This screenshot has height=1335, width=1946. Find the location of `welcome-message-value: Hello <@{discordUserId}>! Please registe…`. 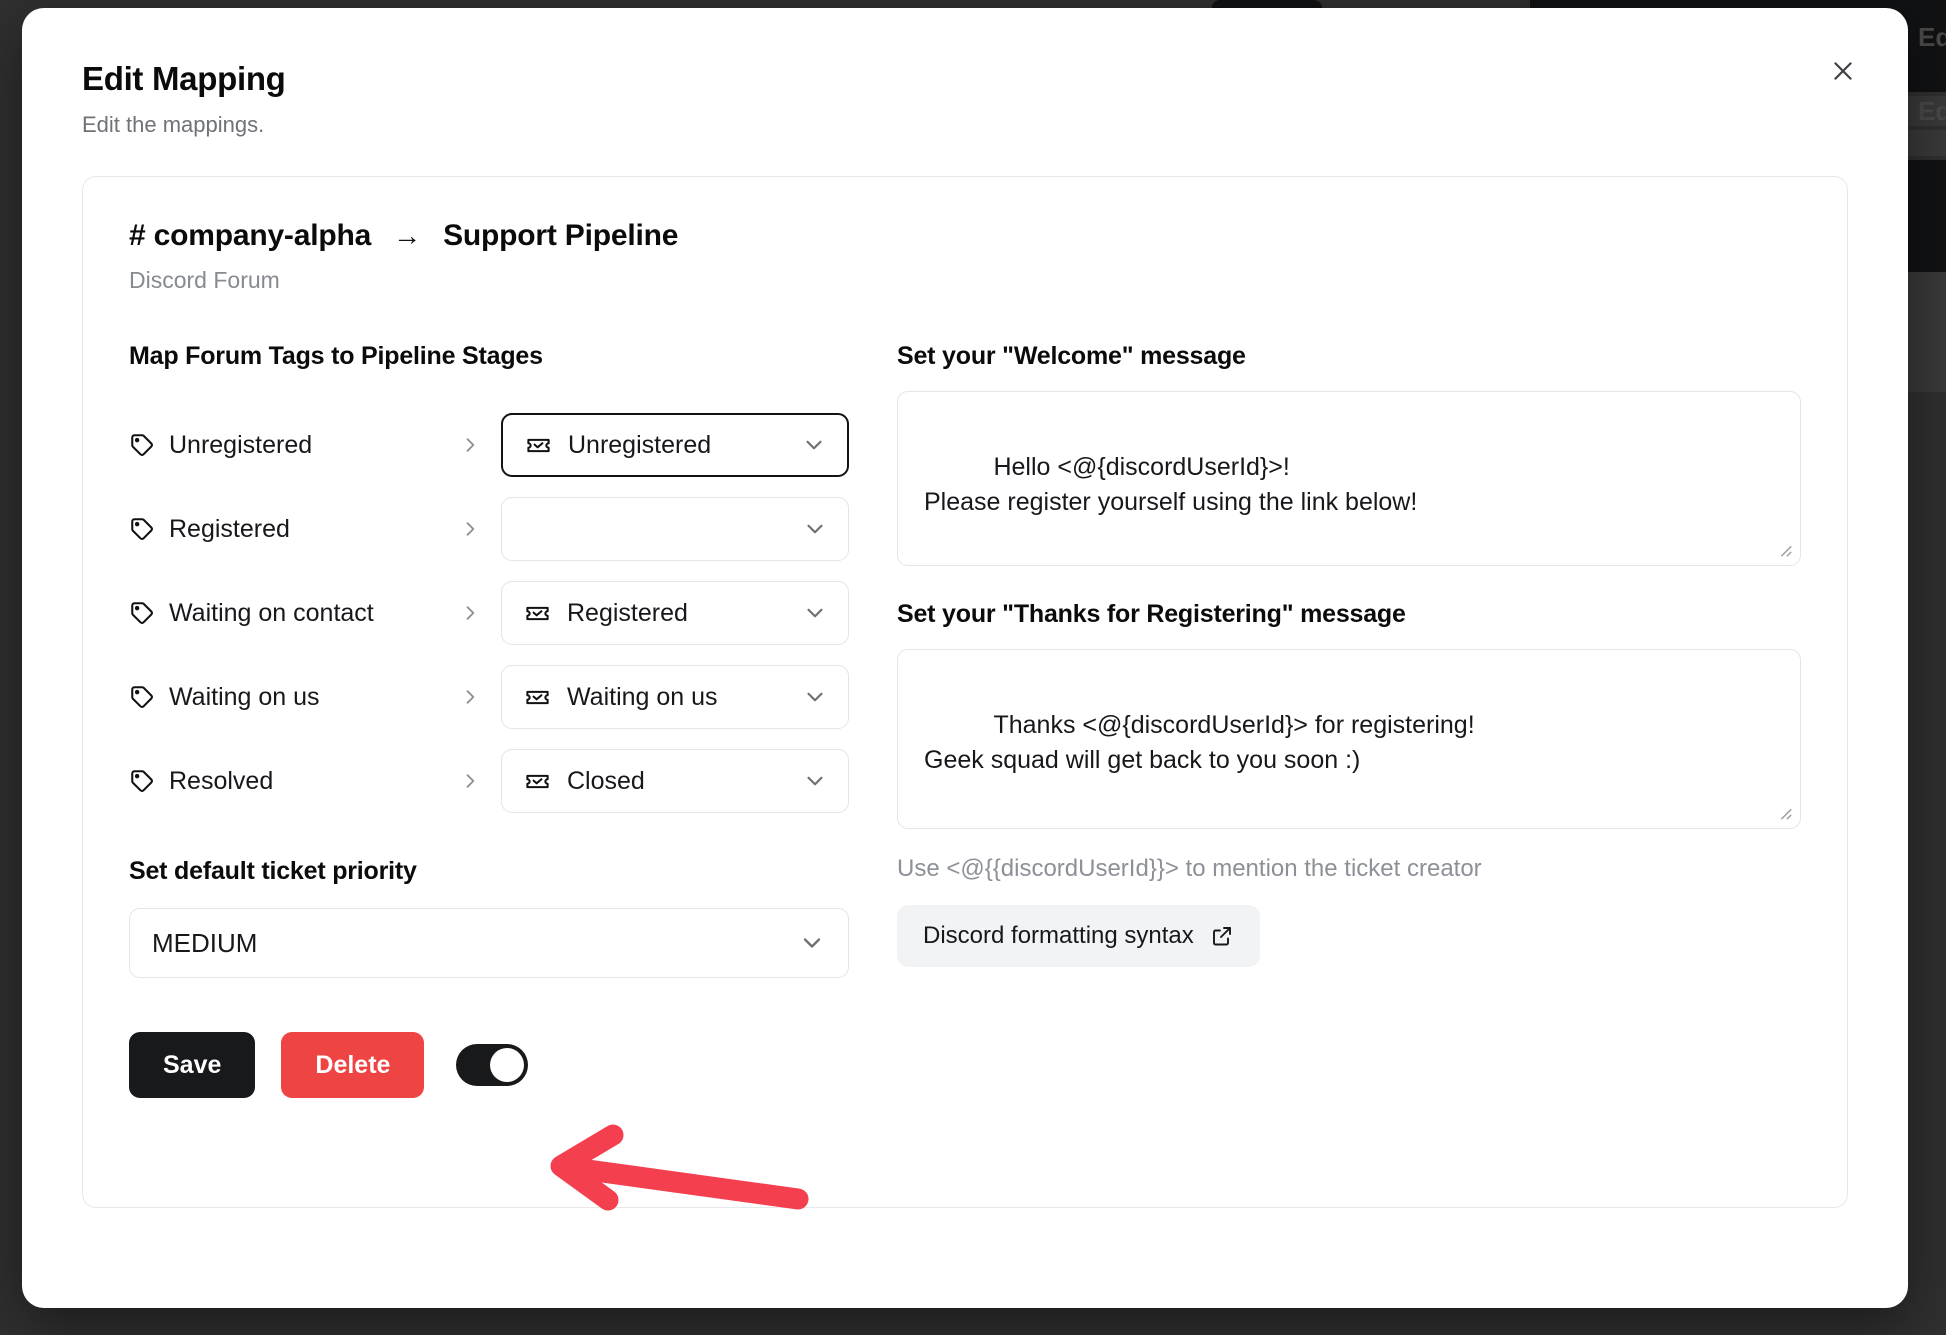

welcome-message-value: Hello <@{discordUserId}>! Please registe… is located at coordinates (1171, 484).